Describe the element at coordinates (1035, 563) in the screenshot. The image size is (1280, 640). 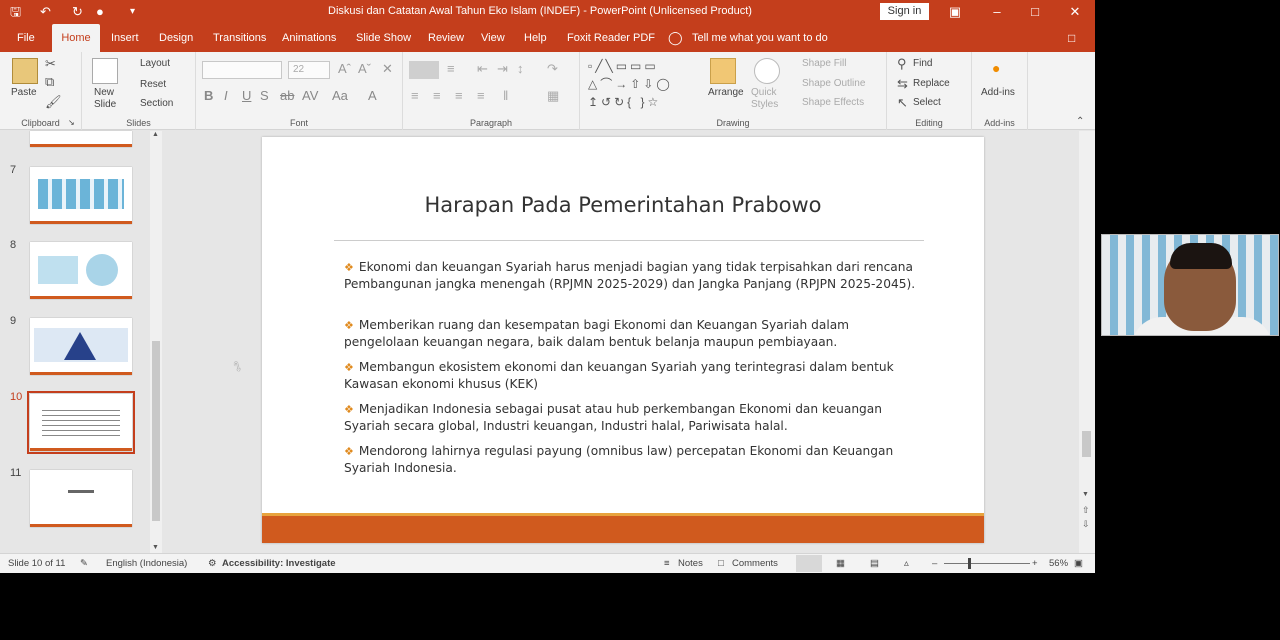
I see `zoom-in-icon: +` at that location.